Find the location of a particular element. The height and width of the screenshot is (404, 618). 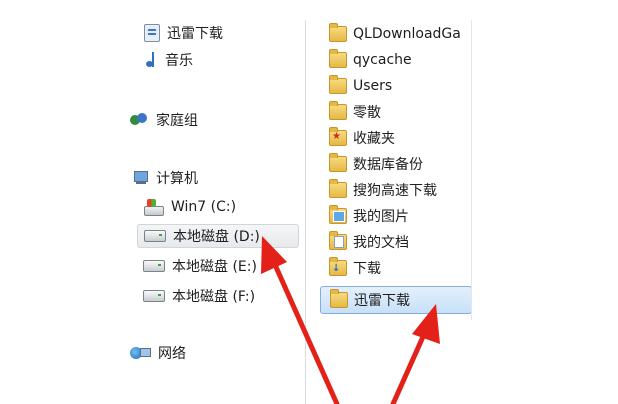

file-list-edge is located at coordinates (471, 170).